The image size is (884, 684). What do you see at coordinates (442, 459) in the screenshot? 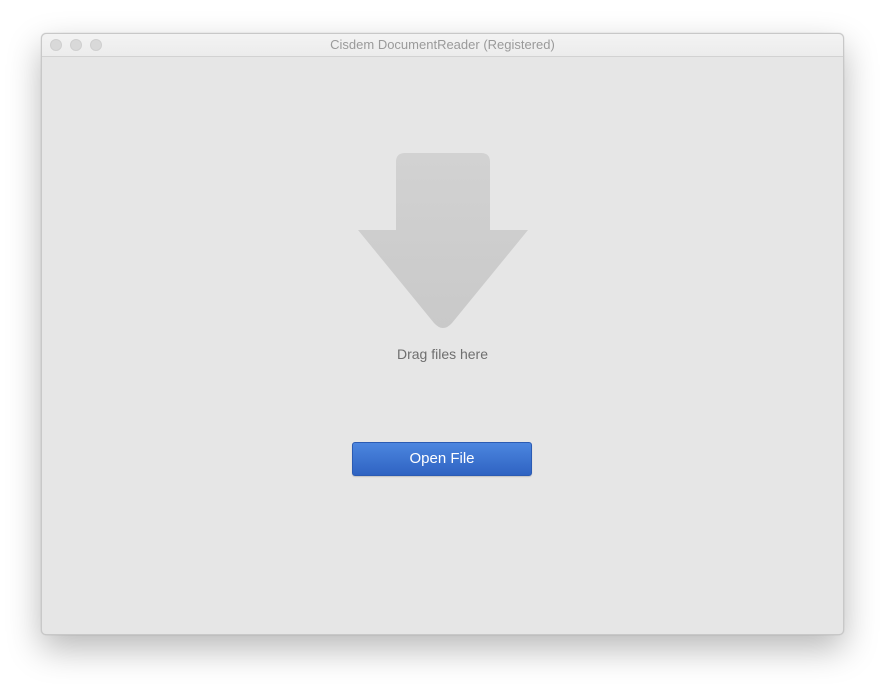
I see `open-file-button: Open File` at bounding box center [442, 459].